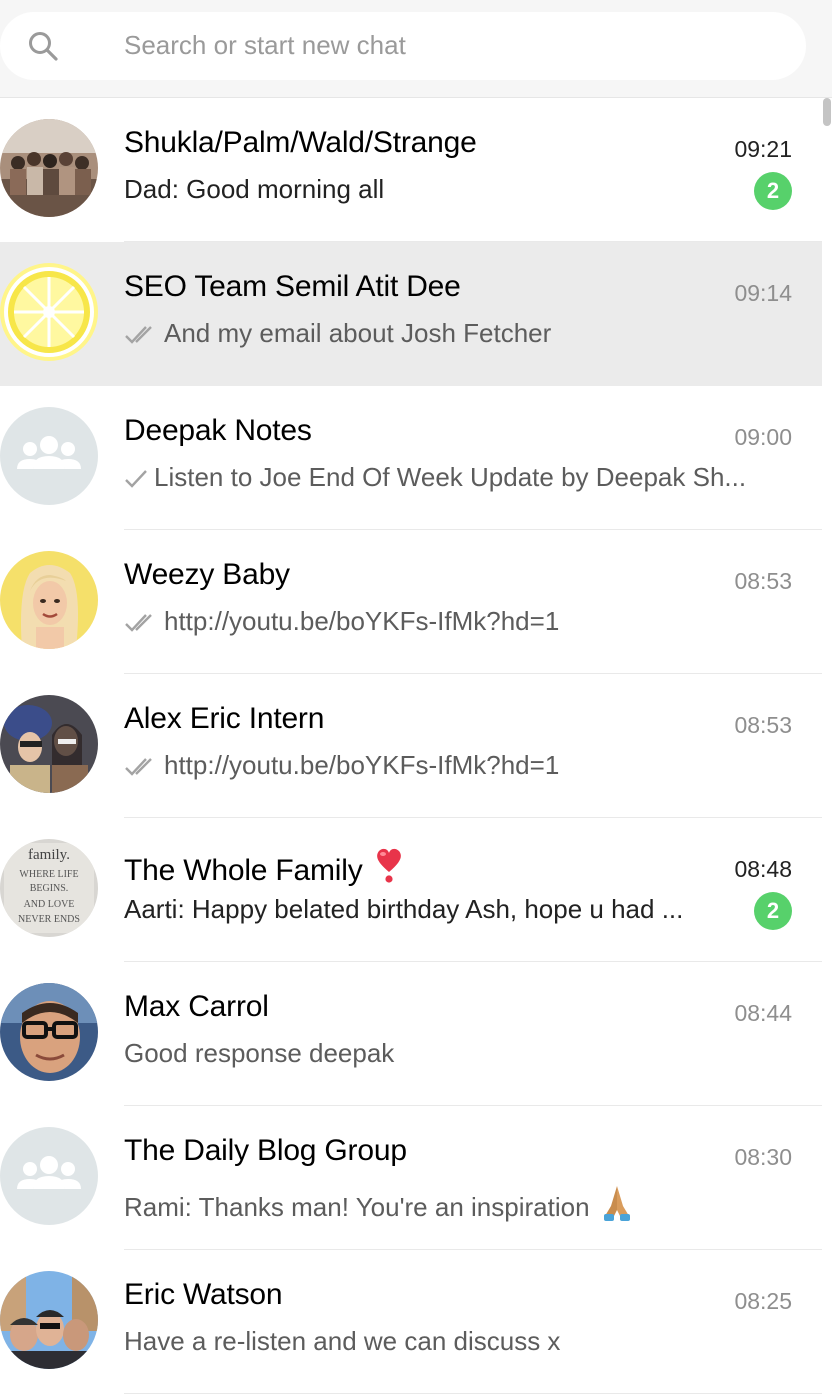 This screenshot has height=1400, width=832. I want to click on heart-exclamation-emoji, so click(388, 865).